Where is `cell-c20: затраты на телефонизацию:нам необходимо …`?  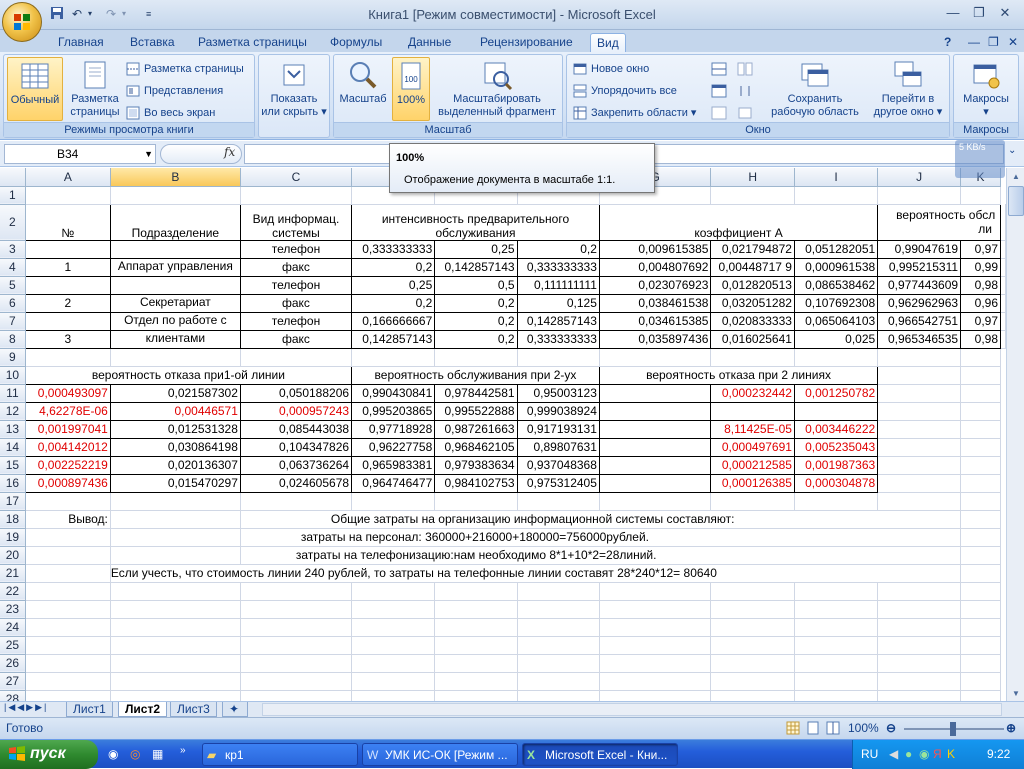 cell-c20: затраты на телефонизацию:нам необходимо … is located at coordinates (601, 555).